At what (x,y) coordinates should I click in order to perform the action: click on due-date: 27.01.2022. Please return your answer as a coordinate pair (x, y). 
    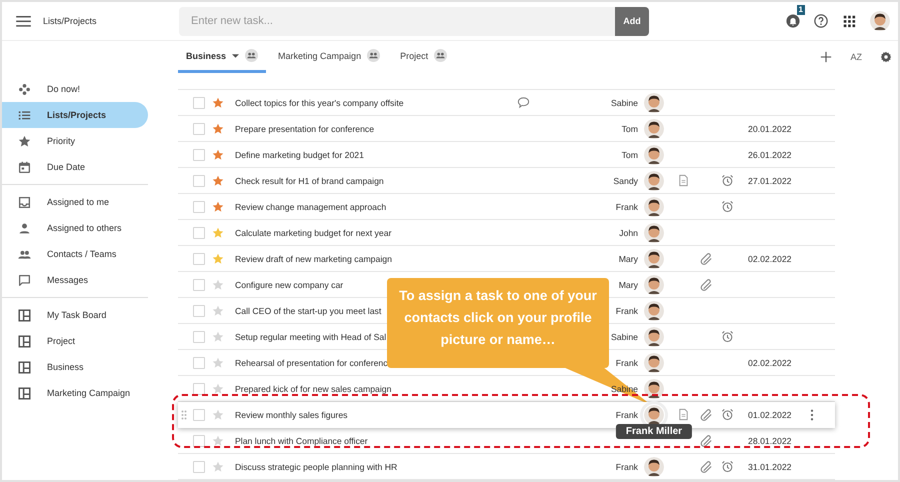
    Looking at the image, I should click on (770, 181).